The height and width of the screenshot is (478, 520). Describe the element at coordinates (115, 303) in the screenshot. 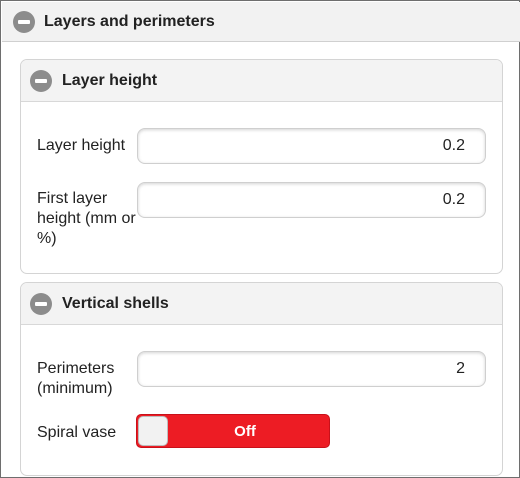

I see `panel-title: Vertical shells` at that location.